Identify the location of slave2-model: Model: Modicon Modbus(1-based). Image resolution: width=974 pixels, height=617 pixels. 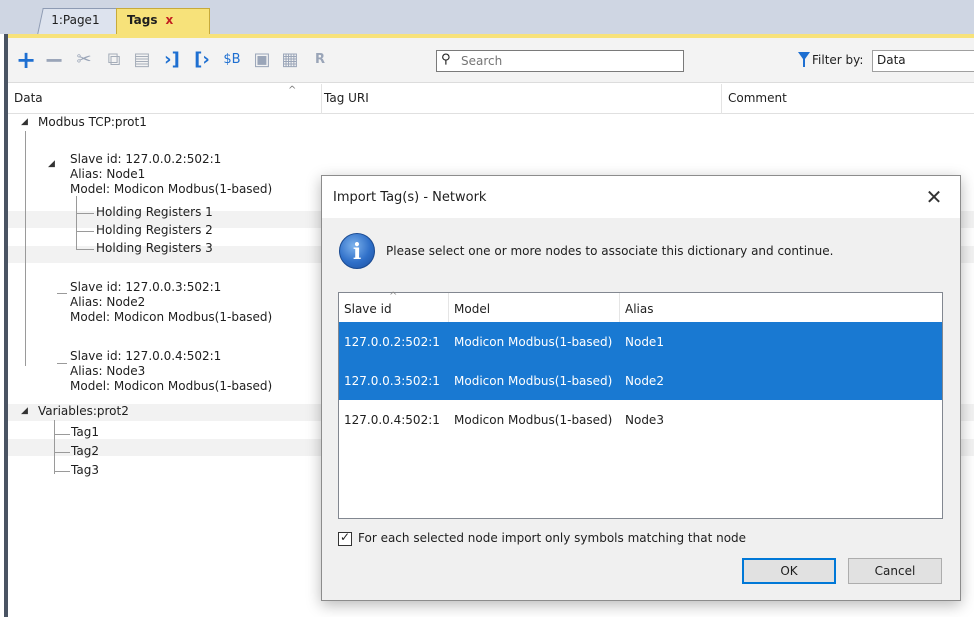
(171, 317).